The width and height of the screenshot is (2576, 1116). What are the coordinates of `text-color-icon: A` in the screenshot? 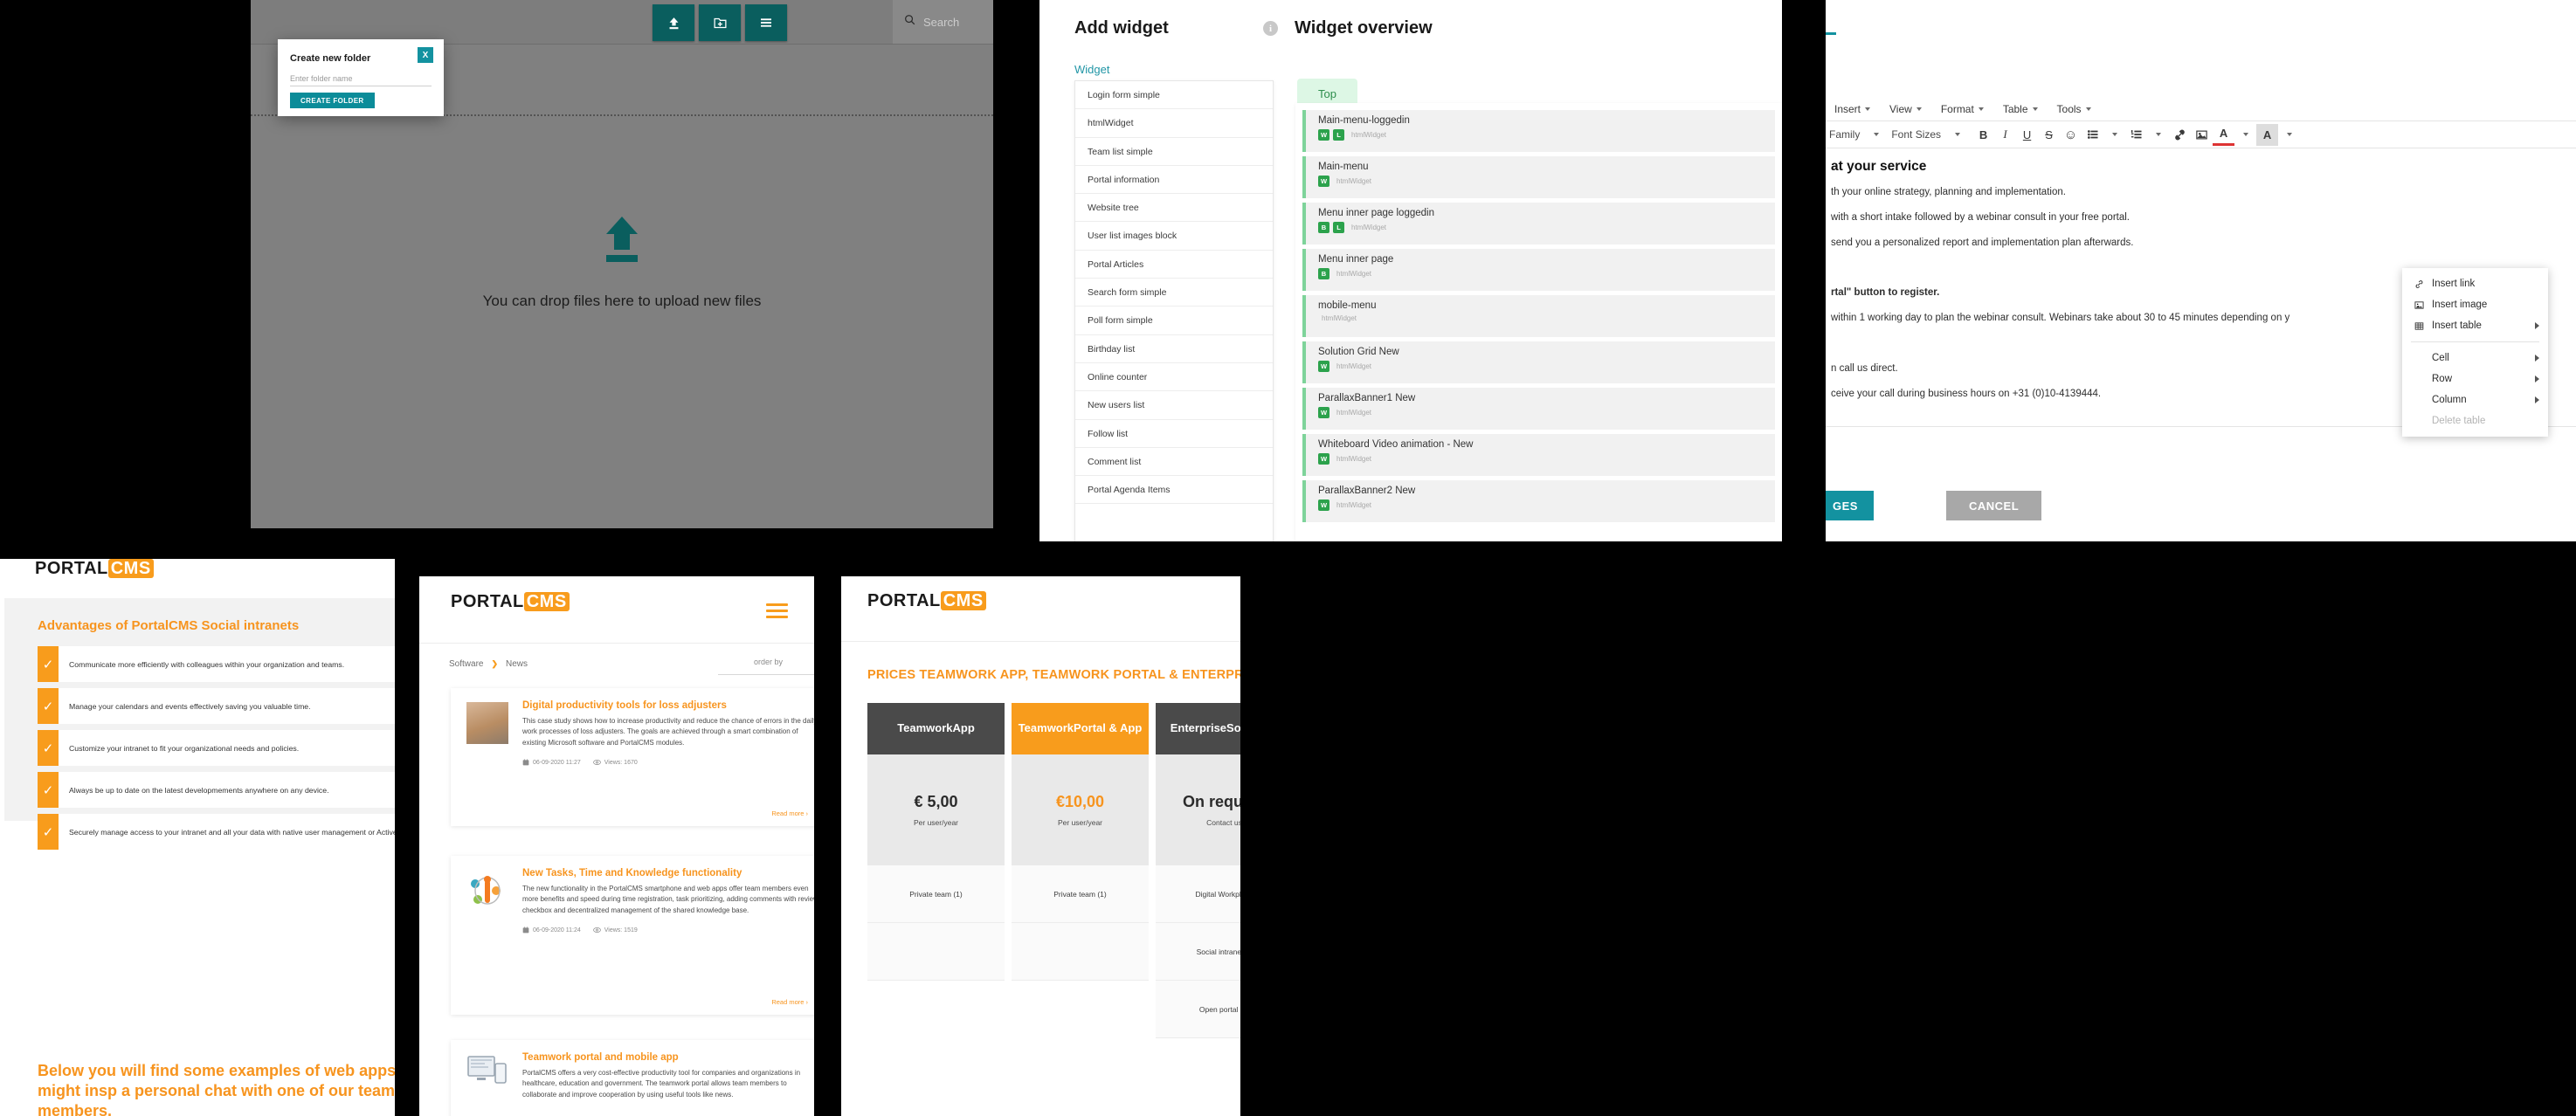 It's located at (2224, 135).